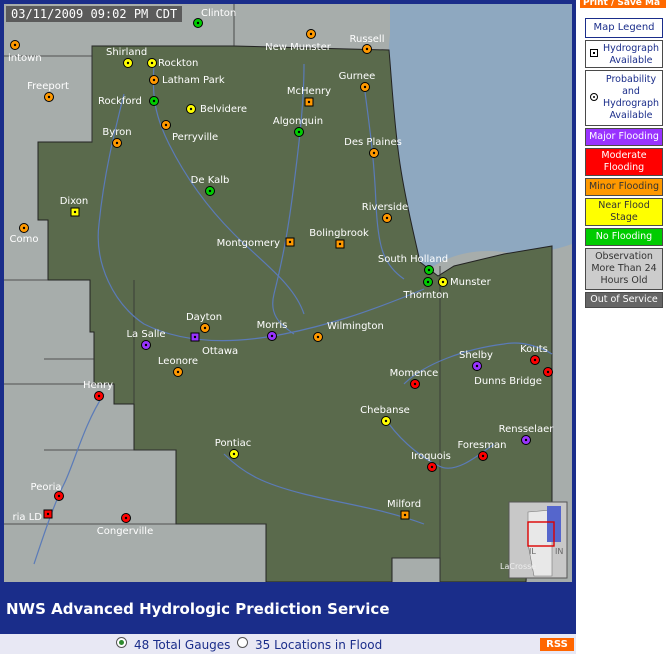 This screenshot has height=654, width=666. I want to click on gauge-label: Kouts, so click(534, 349).